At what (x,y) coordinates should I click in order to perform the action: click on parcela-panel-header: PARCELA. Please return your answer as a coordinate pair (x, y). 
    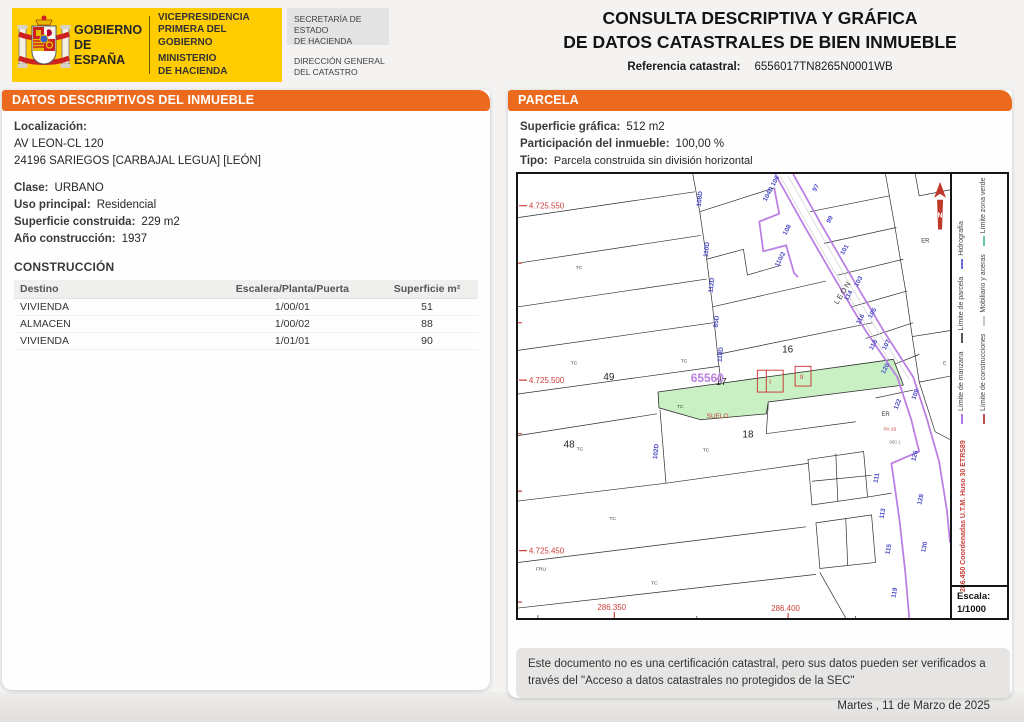
    Looking at the image, I should click on (760, 100).